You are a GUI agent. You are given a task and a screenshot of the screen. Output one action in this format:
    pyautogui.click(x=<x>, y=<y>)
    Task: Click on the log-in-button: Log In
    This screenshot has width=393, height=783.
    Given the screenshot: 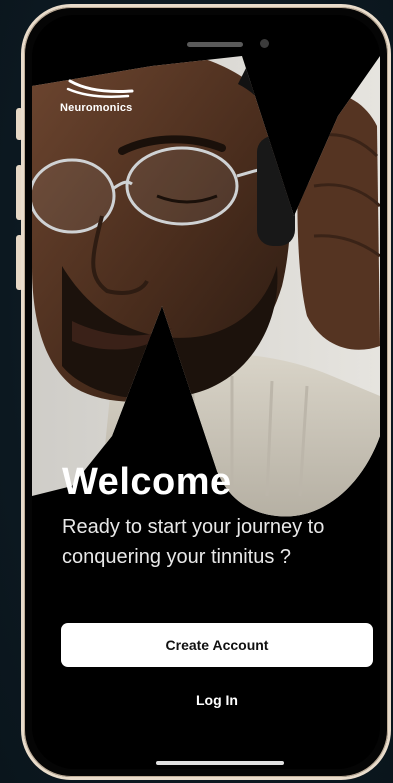 What is the action you would take?
    pyautogui.click(x=217, y=700)
    